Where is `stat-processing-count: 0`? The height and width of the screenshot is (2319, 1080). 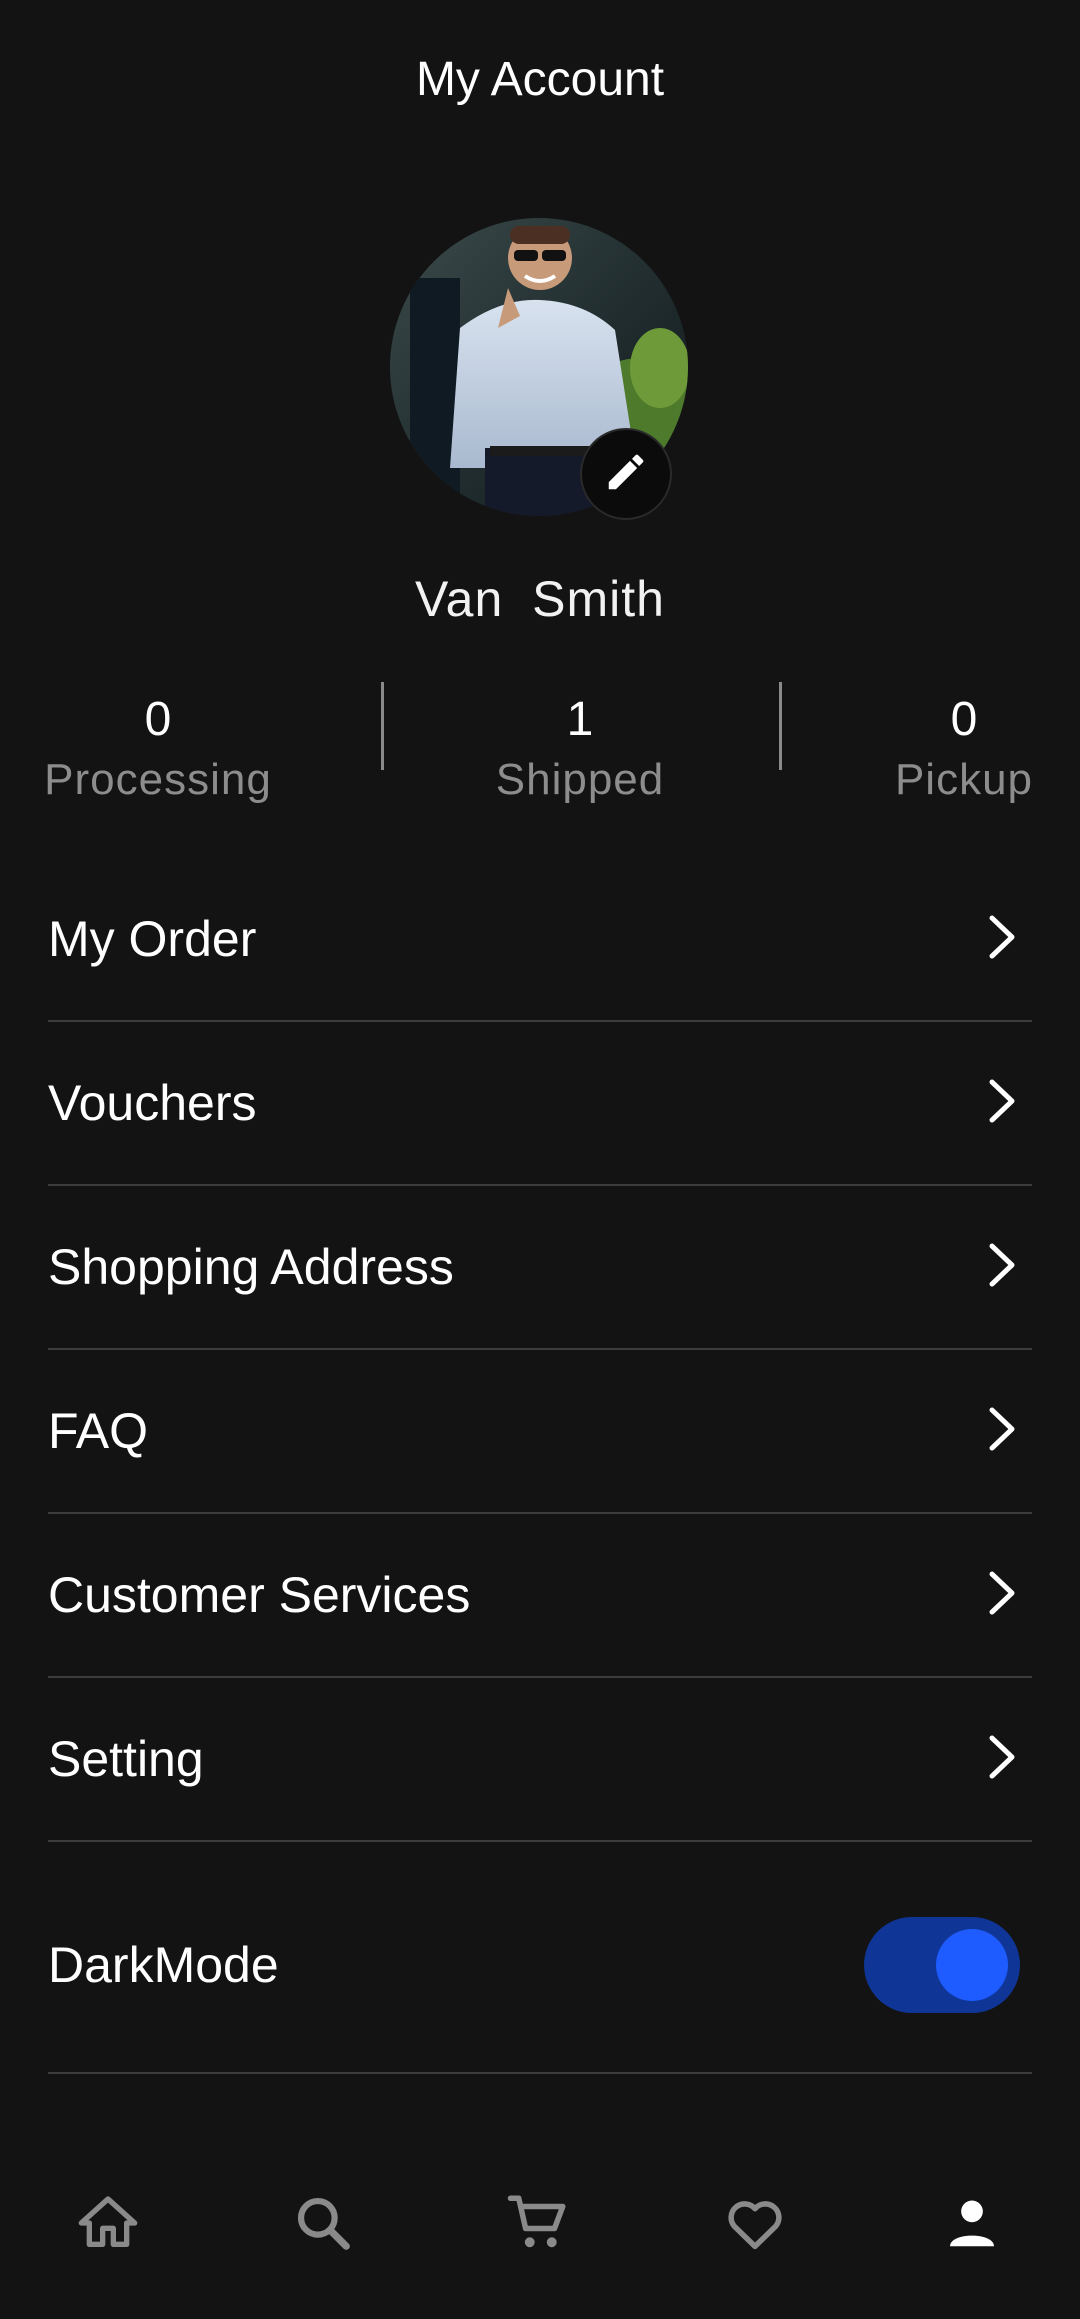 stat-processing-count: 0 is located at coordinates (158, 719).